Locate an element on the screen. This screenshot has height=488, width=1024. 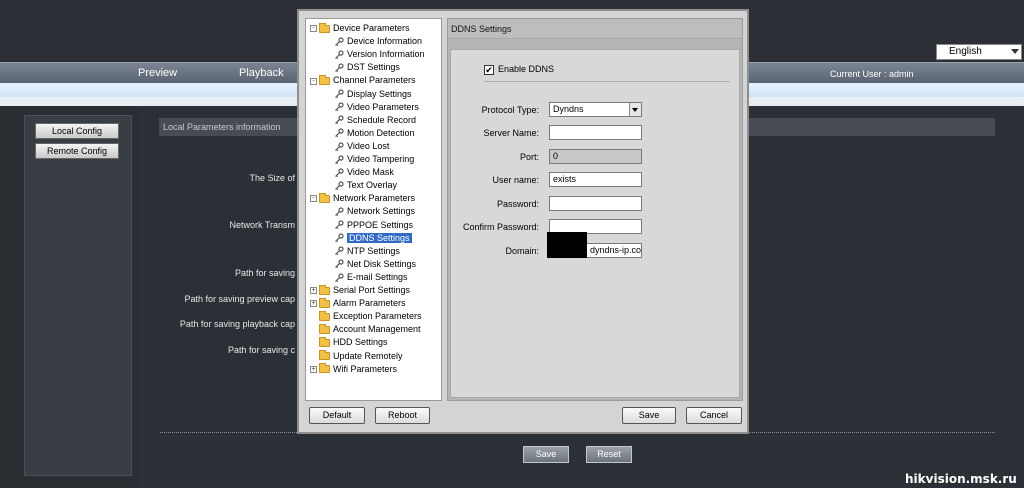
nav-preview: Preview is located at coordinates (157, 73).